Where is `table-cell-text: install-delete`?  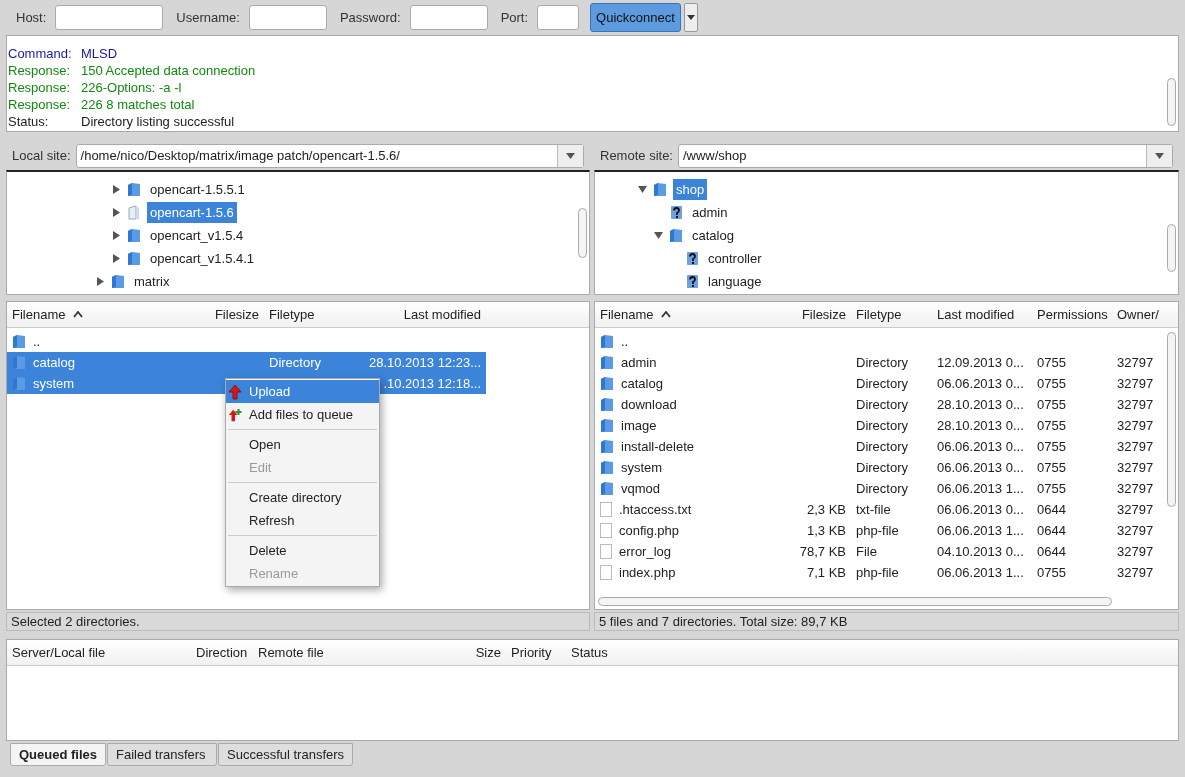 table-cell-text: install-delete is located at coordinates (657, 446).